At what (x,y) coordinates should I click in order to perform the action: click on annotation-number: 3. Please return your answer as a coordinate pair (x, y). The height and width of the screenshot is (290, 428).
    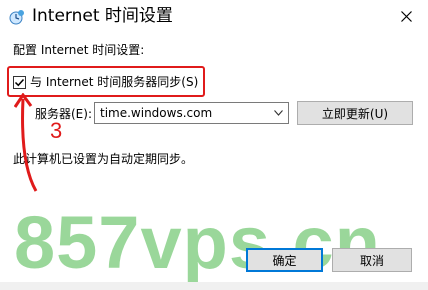
    Looking at the image, I should click on (56, 130).